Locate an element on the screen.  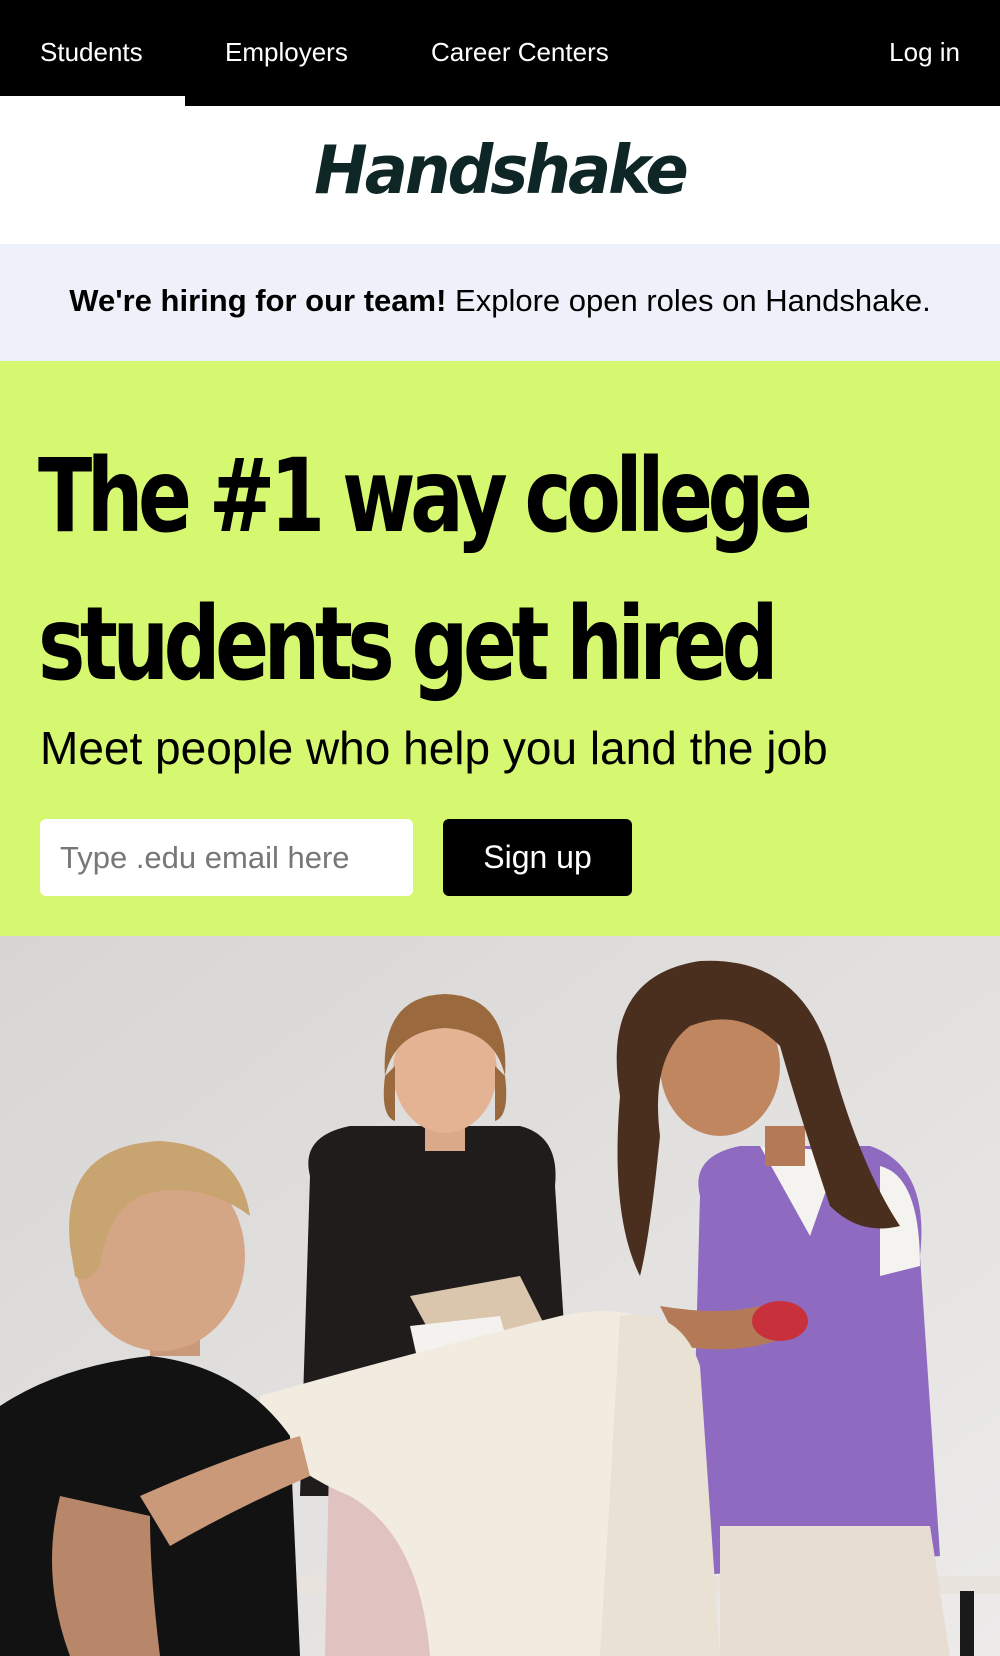
banner-text: Explore open roles on Handshake. is located at coordinates (693, 300).